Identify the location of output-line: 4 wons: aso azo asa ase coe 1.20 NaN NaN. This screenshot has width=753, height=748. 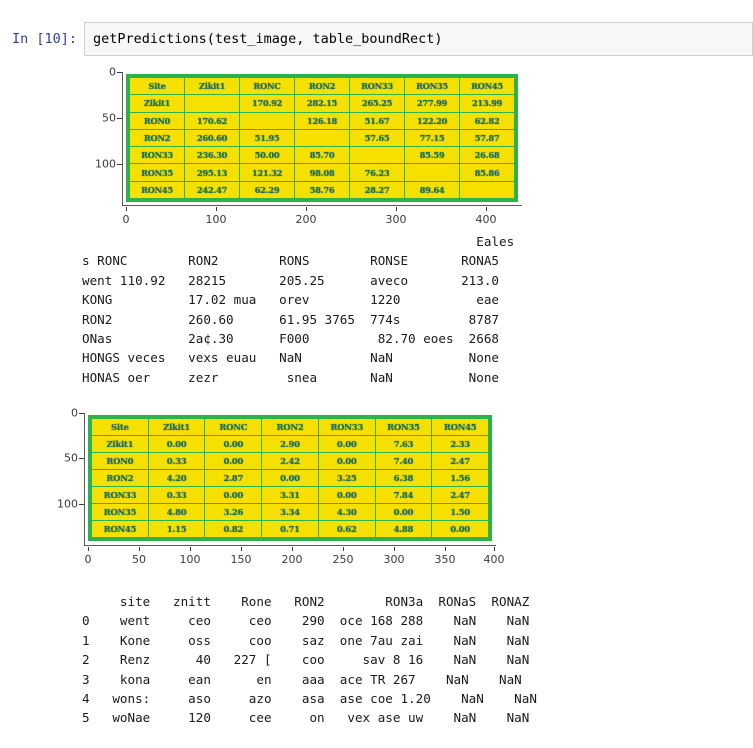
(309, 699).